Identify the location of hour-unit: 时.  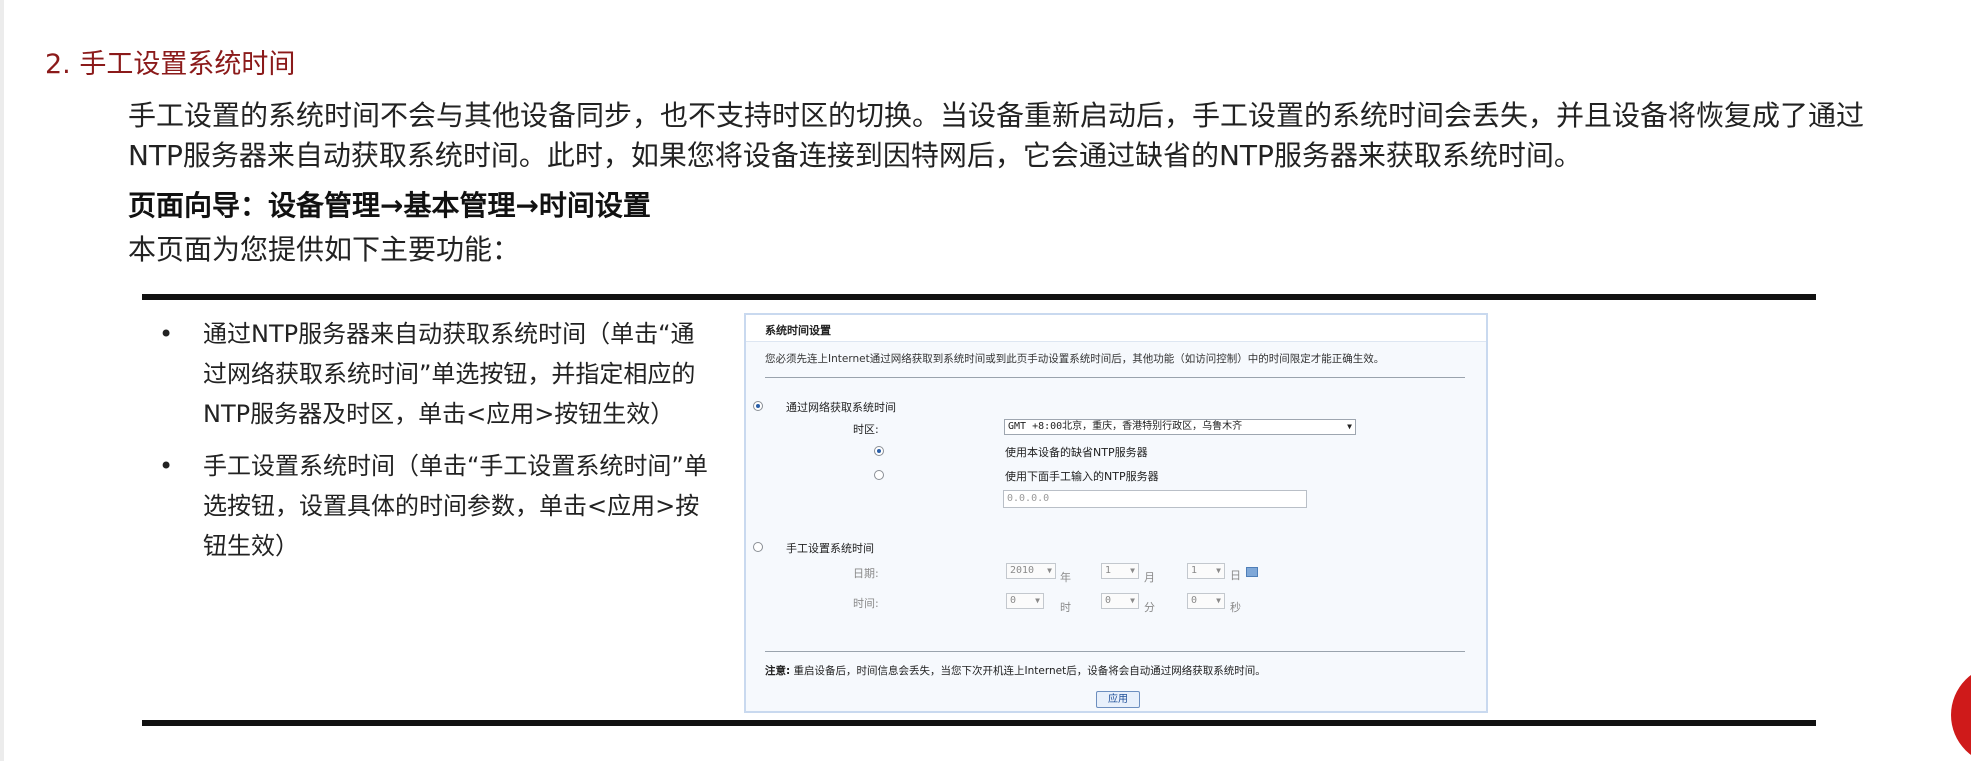
(1065, 607).